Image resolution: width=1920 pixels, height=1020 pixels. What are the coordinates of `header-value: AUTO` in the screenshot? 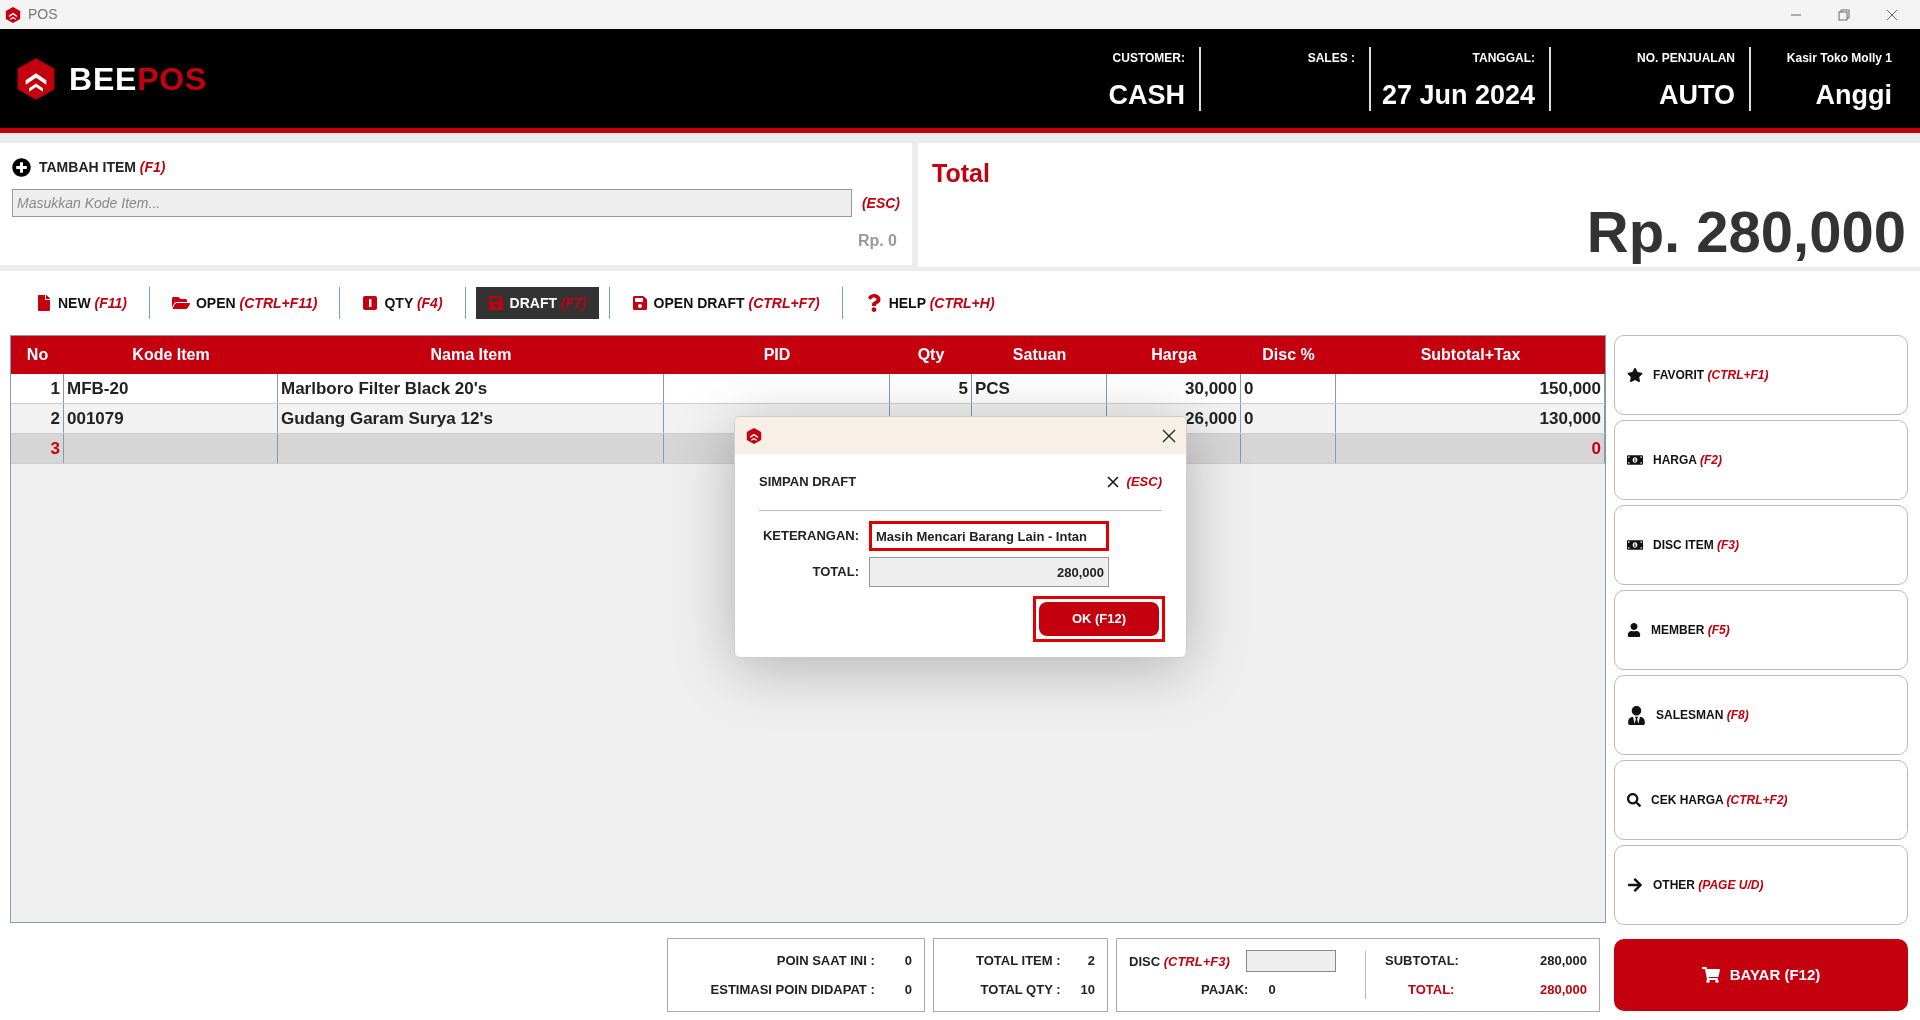 It's located at (1697, 95).